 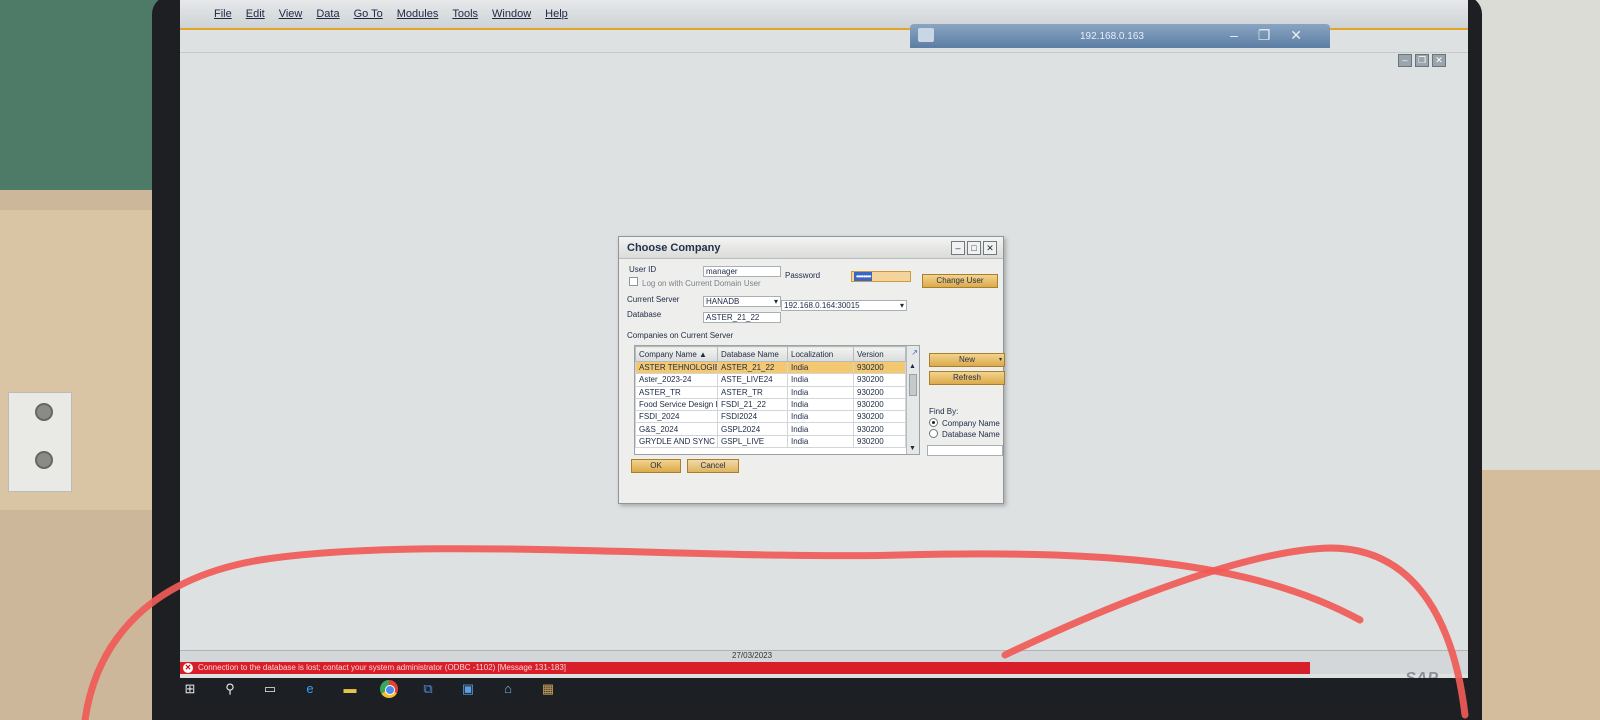 I want to click on menu-window: Window, so click(x=511, y=14).